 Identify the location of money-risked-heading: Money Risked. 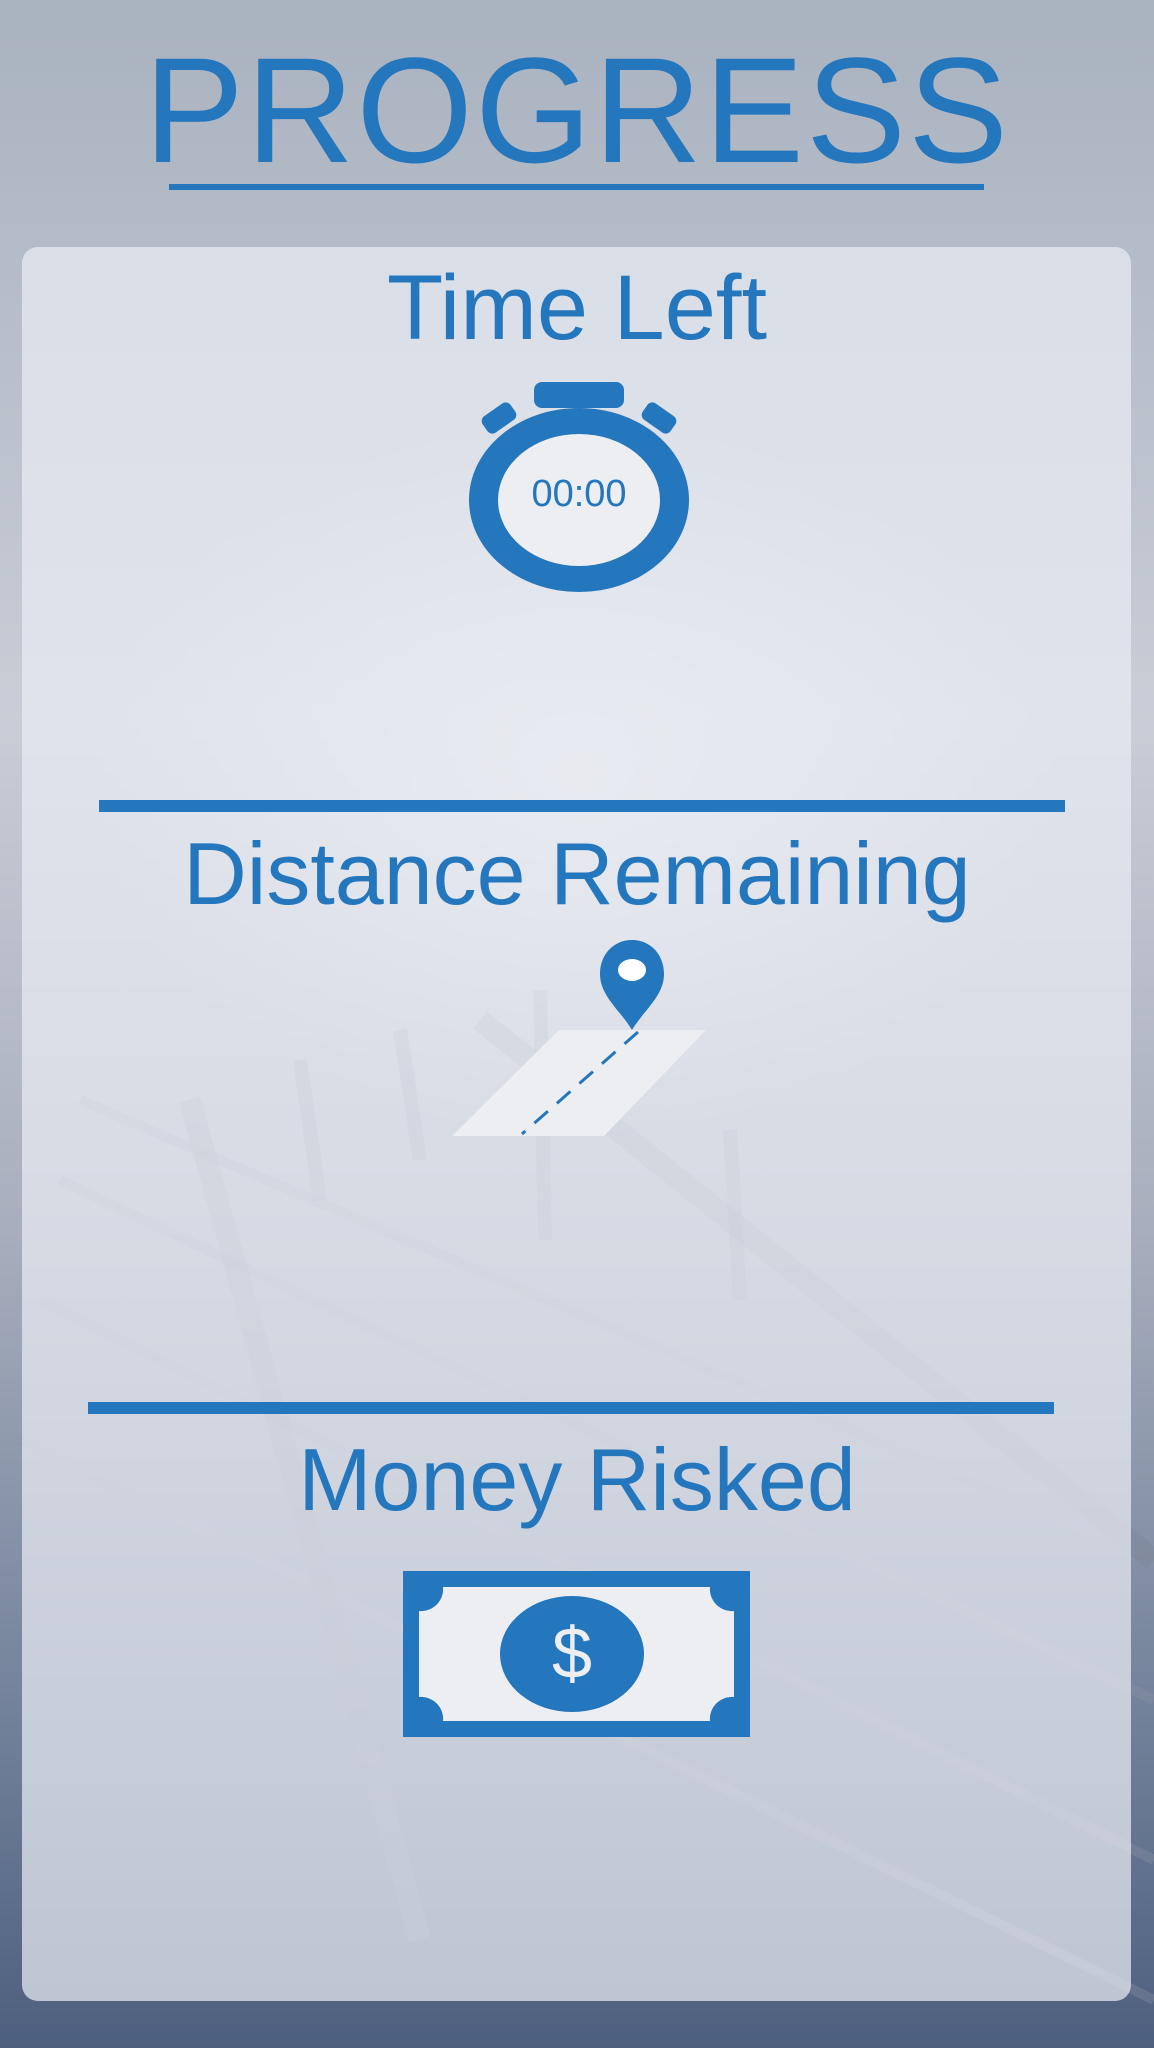
(577, 1479).